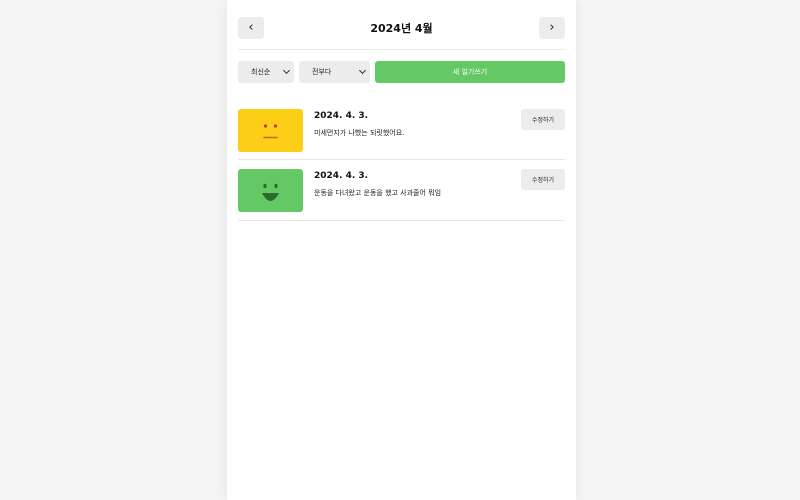 The height and width of the screenshot is (500, 800). I want to click on chevron-left-icon: ‹, so click(251, 27).